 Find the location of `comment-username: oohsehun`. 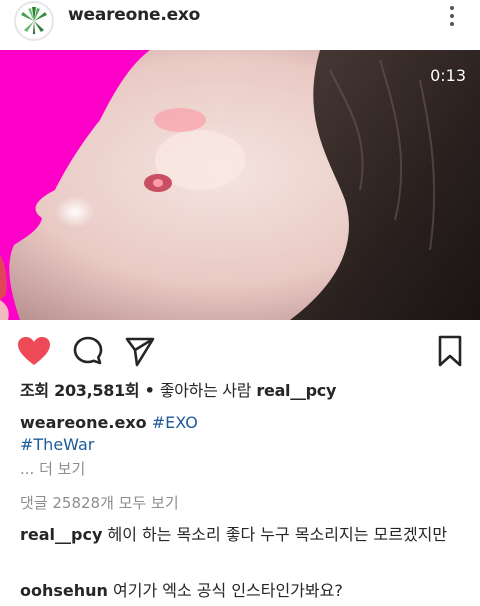

comment-username: oohsehun is located at coordinates (64, 590).